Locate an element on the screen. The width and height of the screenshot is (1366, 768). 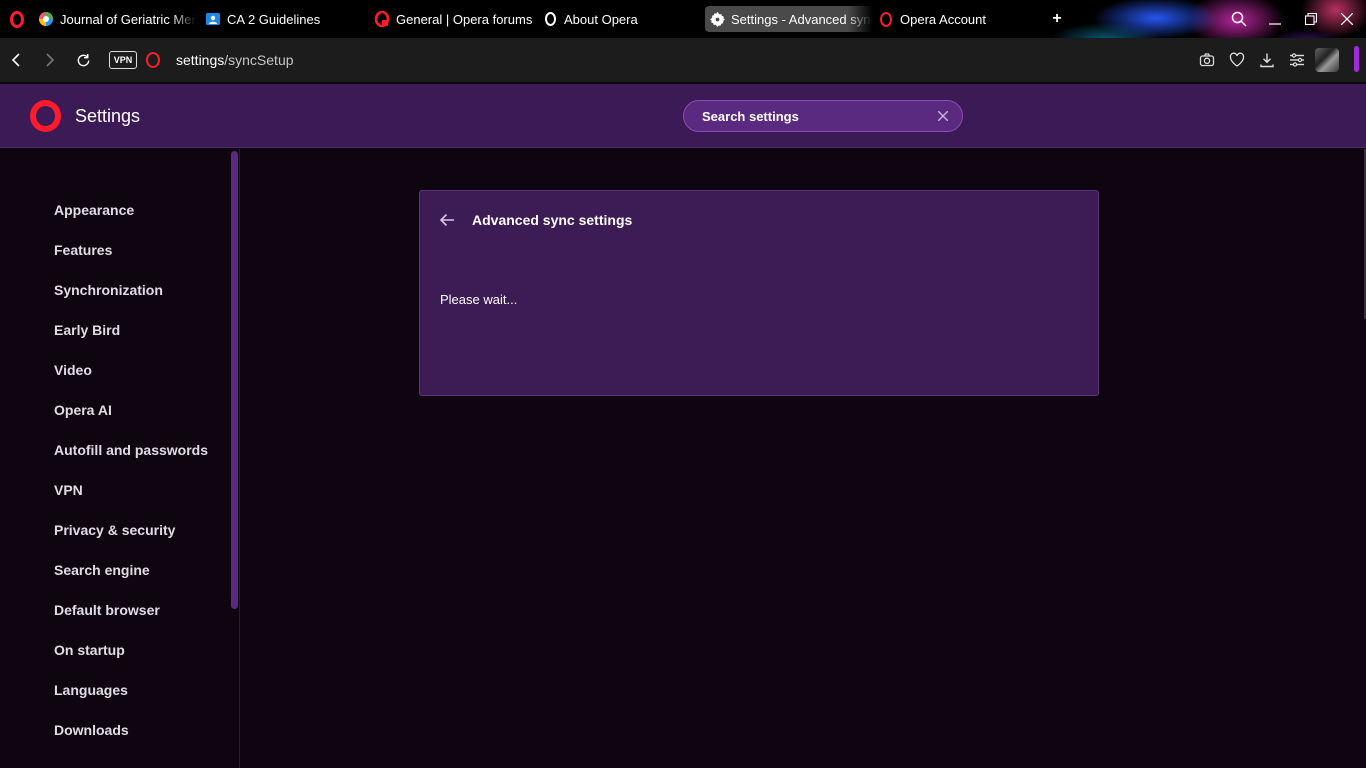
restore-button is located at coordinates (1311, 19).